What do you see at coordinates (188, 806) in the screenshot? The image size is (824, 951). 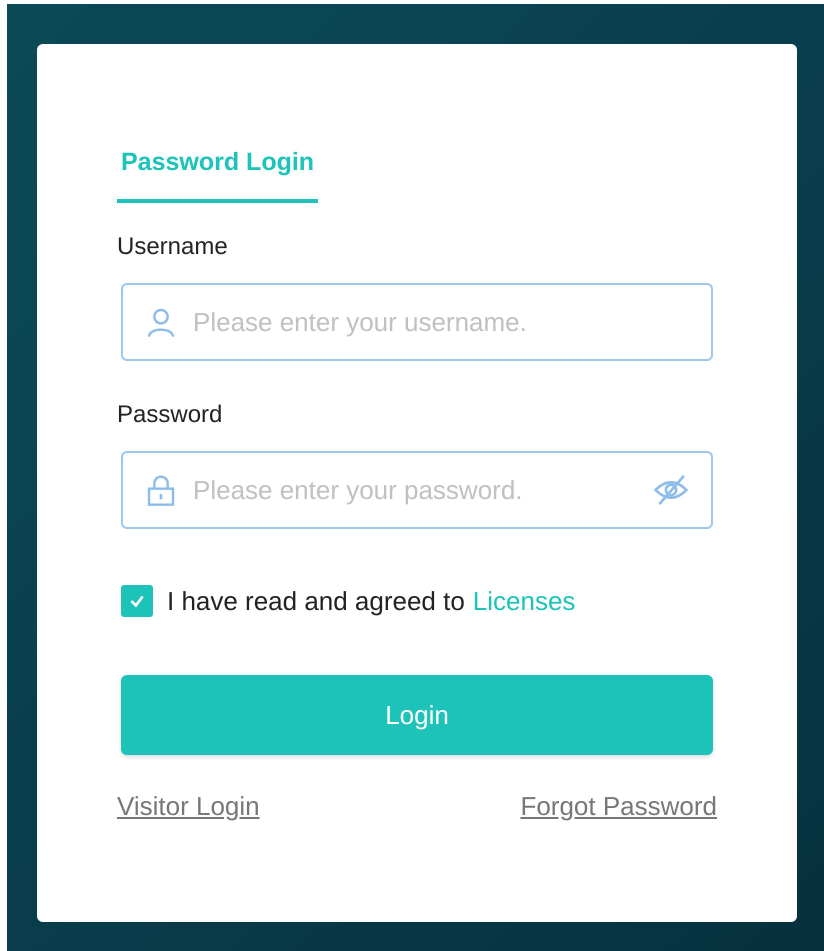 I see `visitor-login-link: Visitor Login` at bounding box center [188, 806].